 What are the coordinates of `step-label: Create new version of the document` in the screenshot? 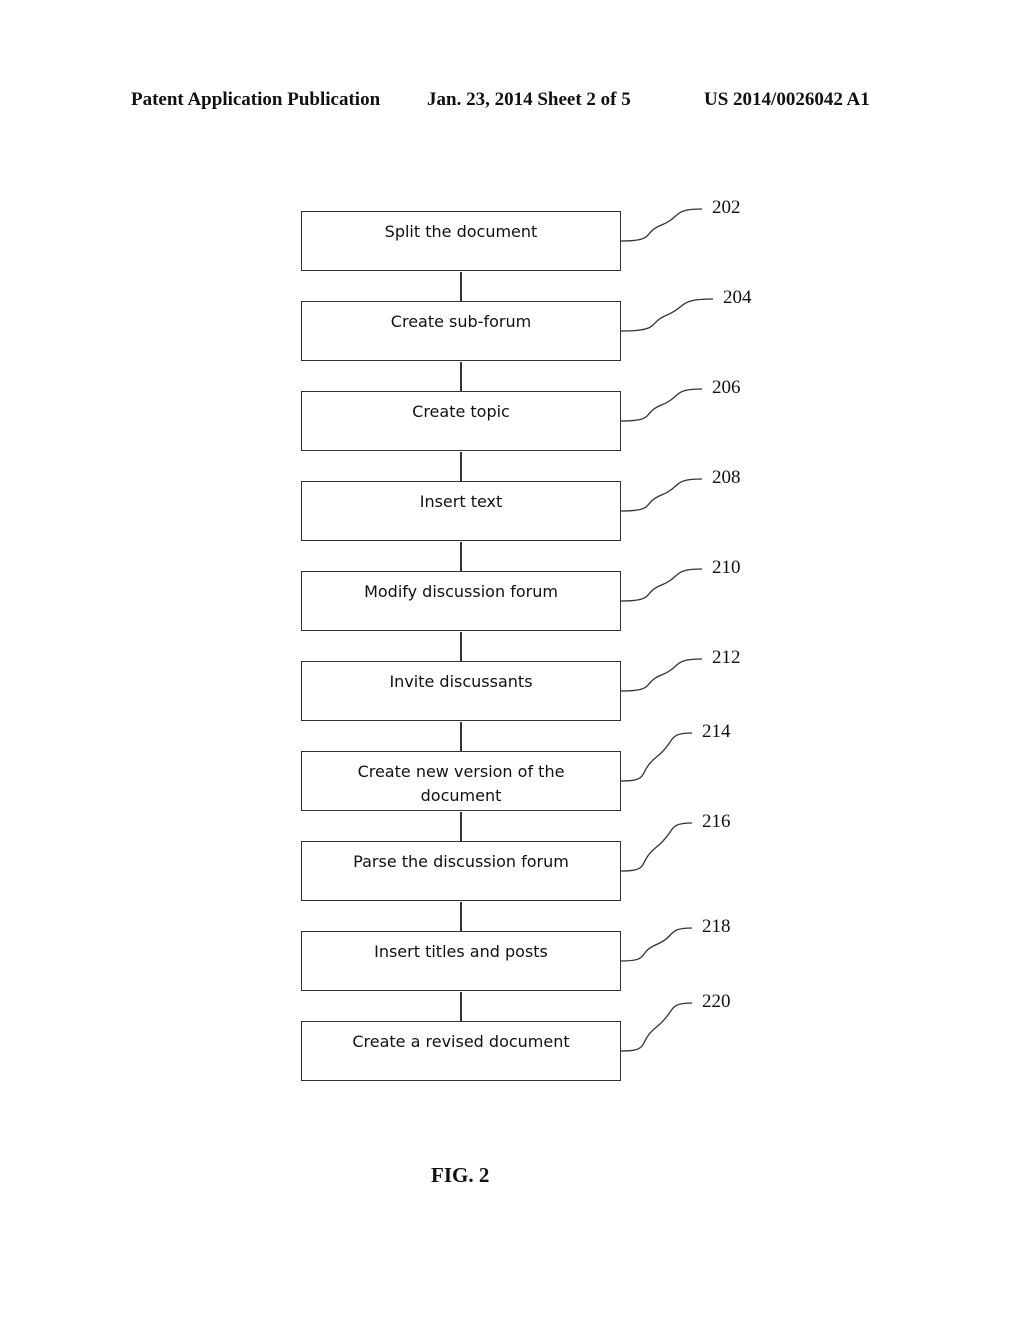 It's located at (461, 783).